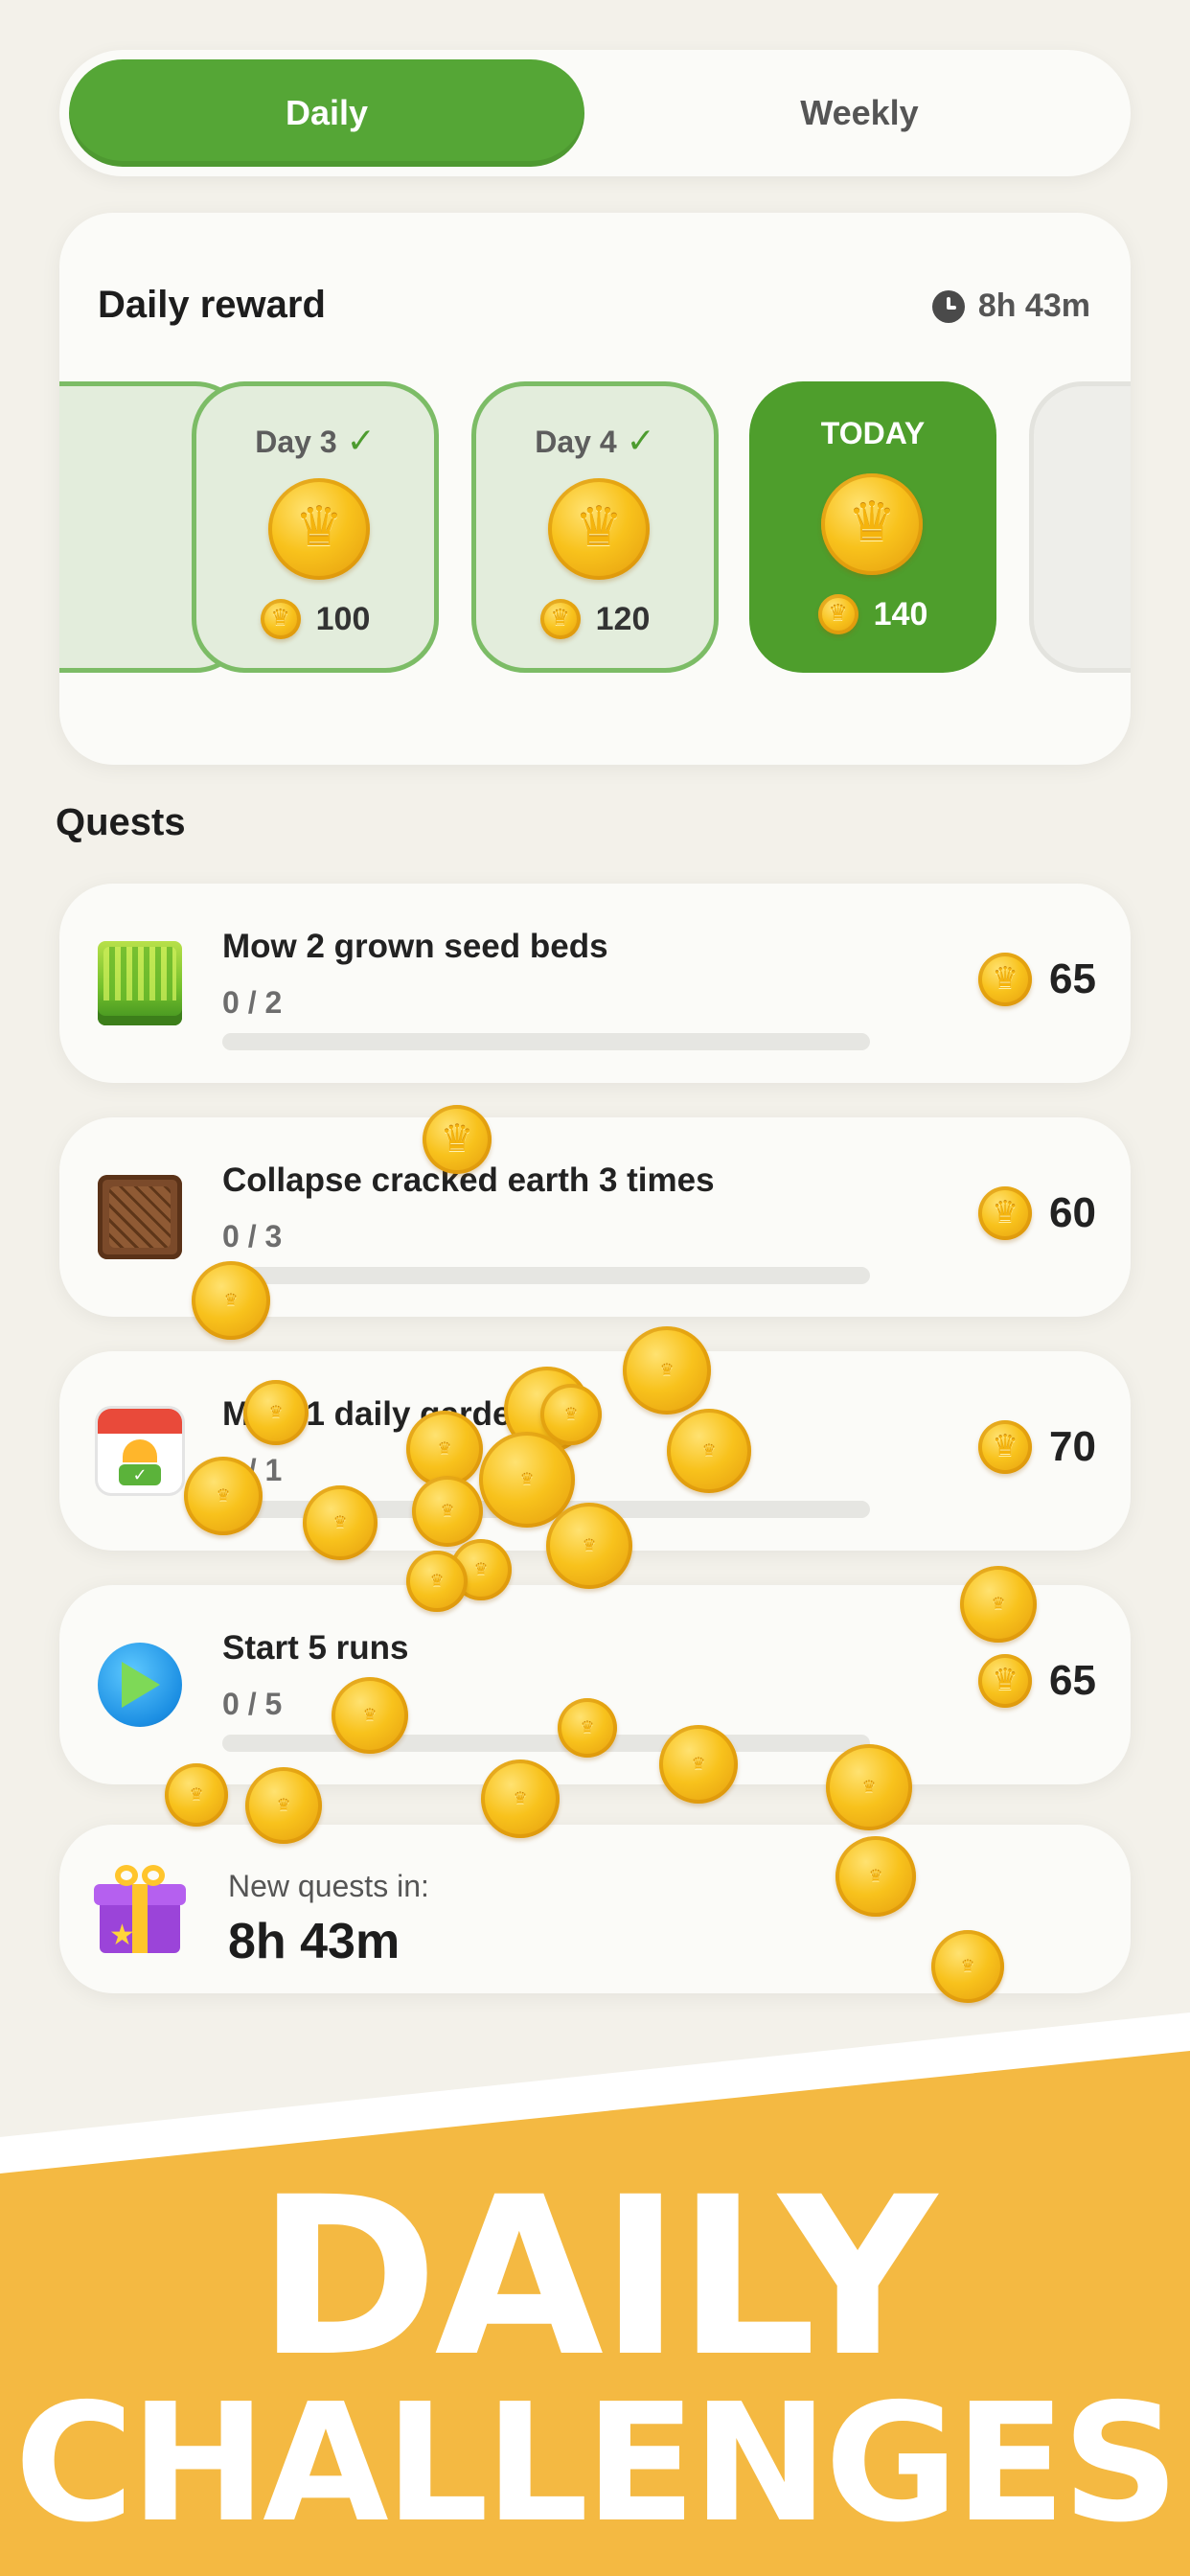  Describe the element at coordinates (314, 1941) in the screenshot. I see `new-quests-timer: 8h 43m` at that location.